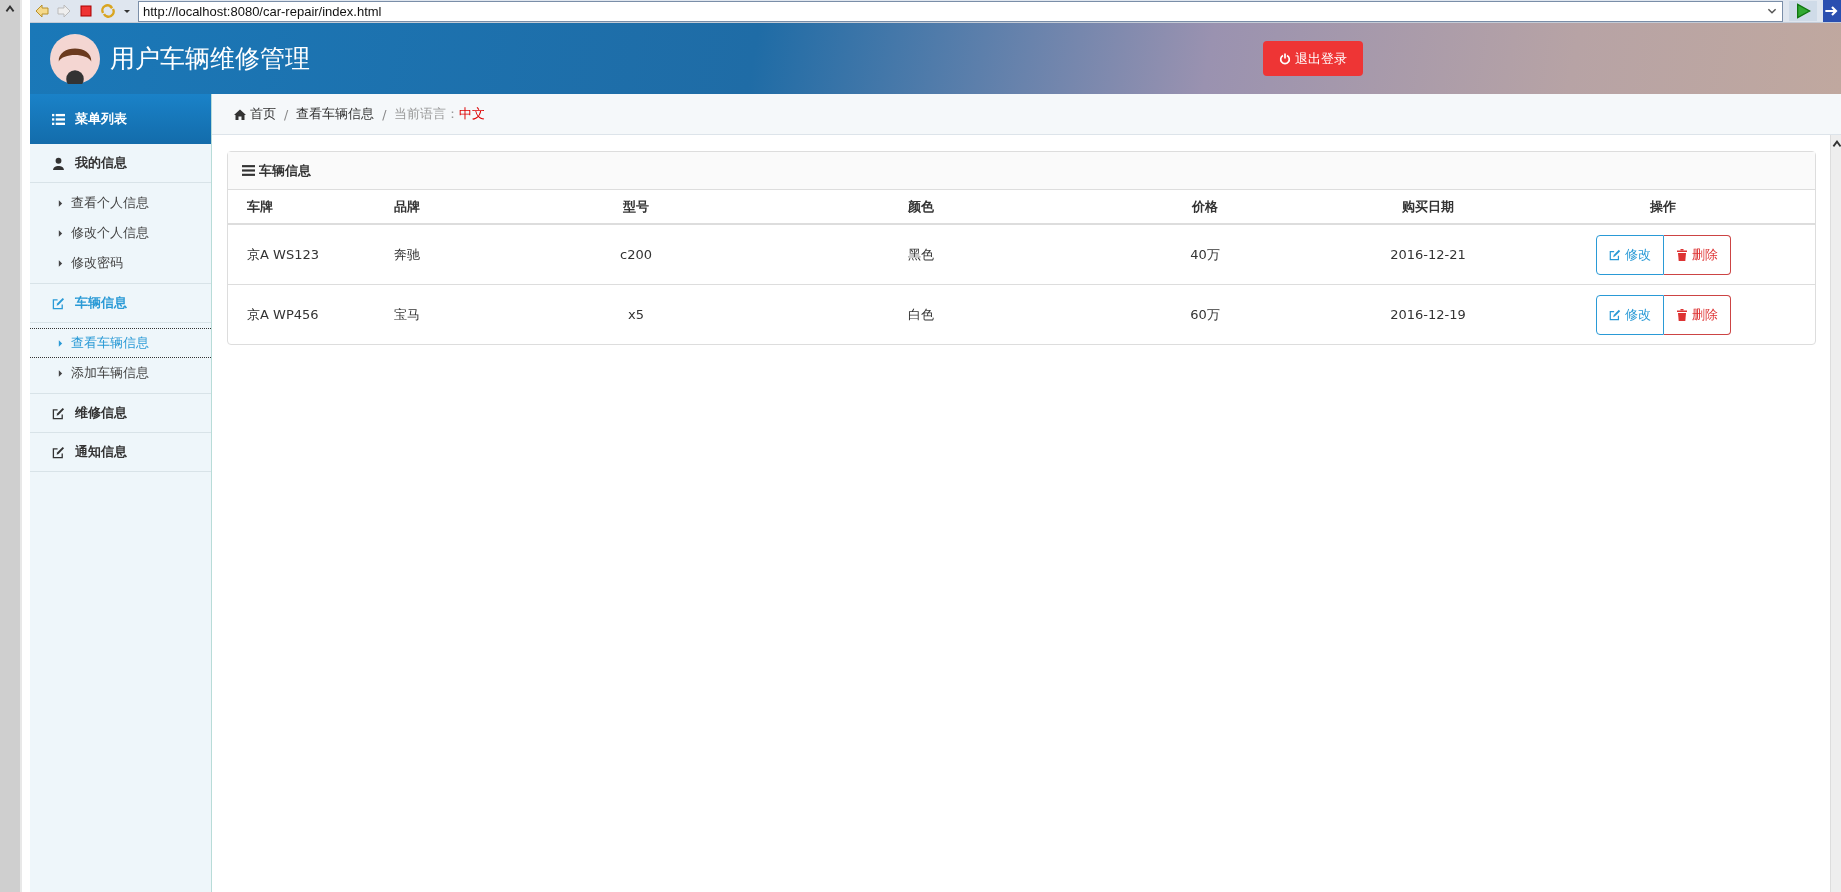 This screenshot has height=892, width=1841. Describe the element at coordinates (42, 11) in the screenshot. I see `back-icon` at that location.